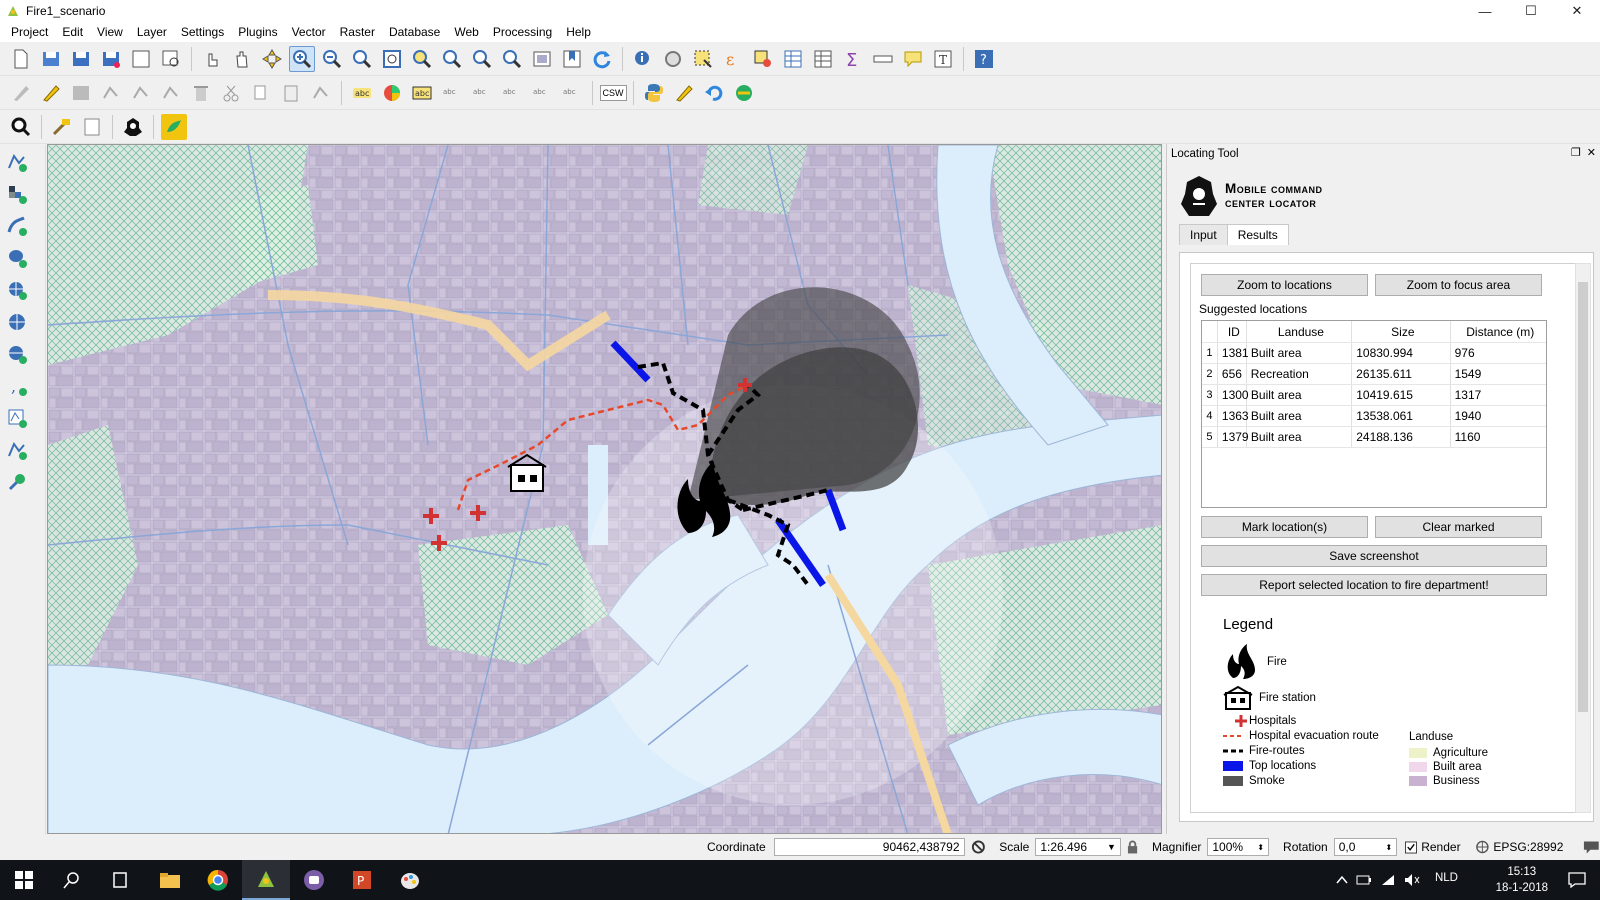 Image resolution: width=1600 pixels, height=900 pixels. I want to click on add-gps-layer-icon, so click(17, 482).